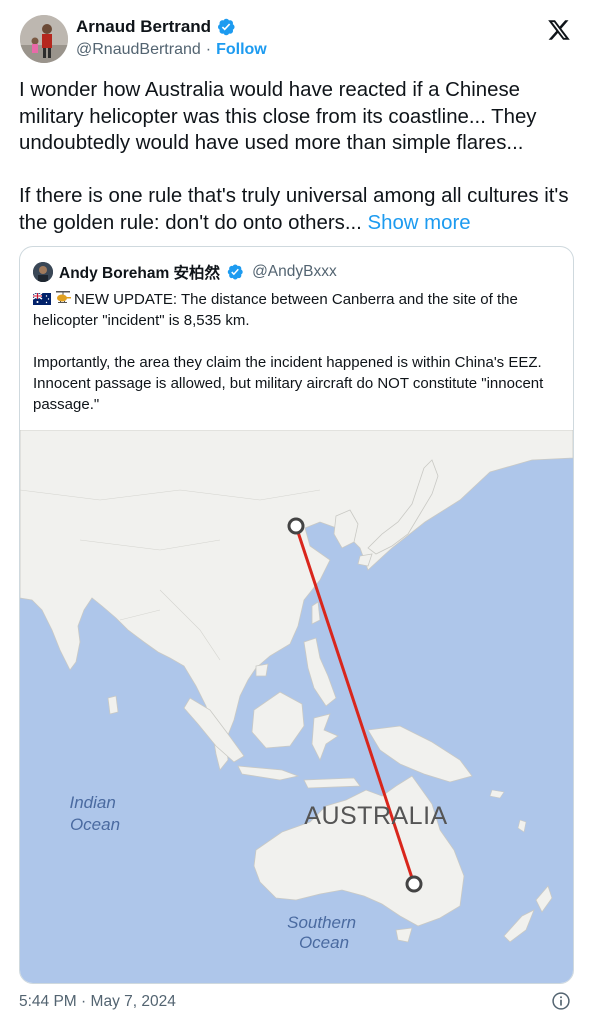 Image resolution: width=593 pixels, height=1024 pixels. I want to click on author-handle: @RnaudBertrand, so click(138, 50).